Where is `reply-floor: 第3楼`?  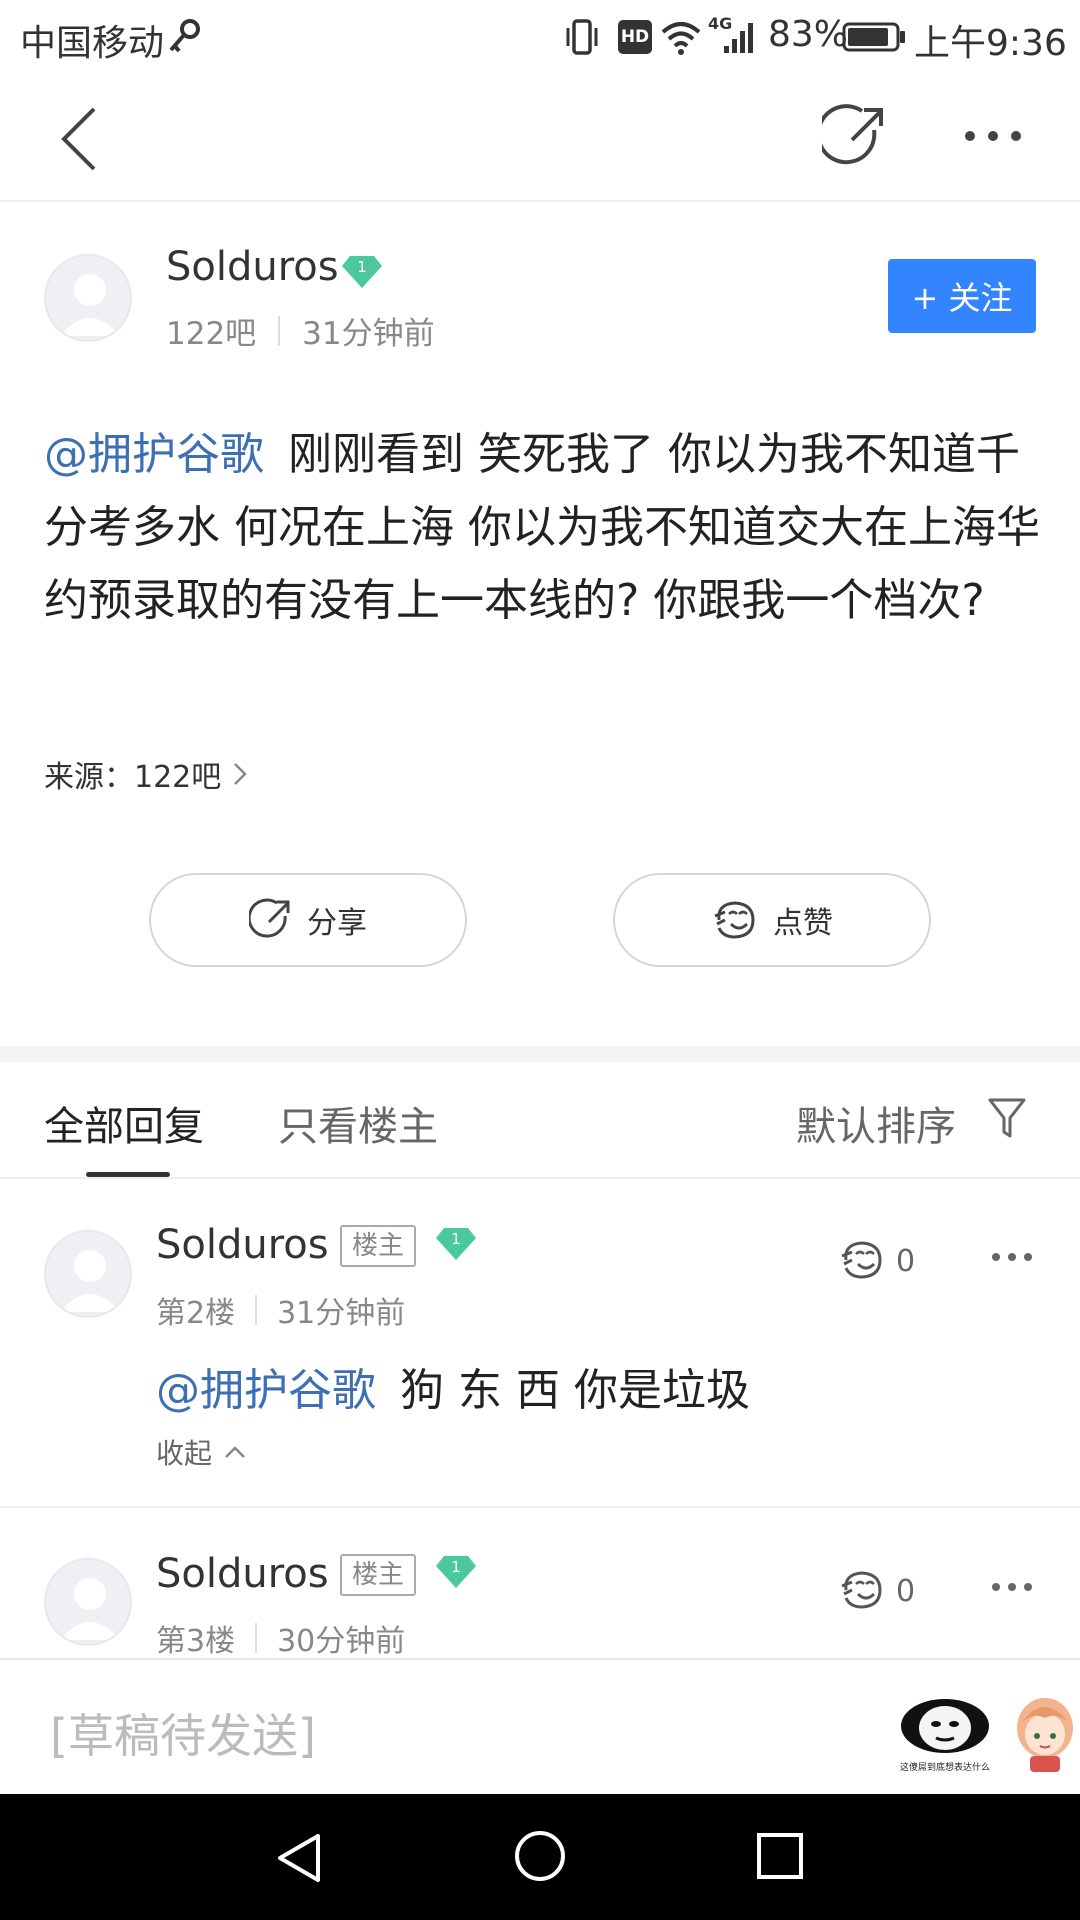
reply-floor: 第3楼 is located at coordinates (196, 1641).